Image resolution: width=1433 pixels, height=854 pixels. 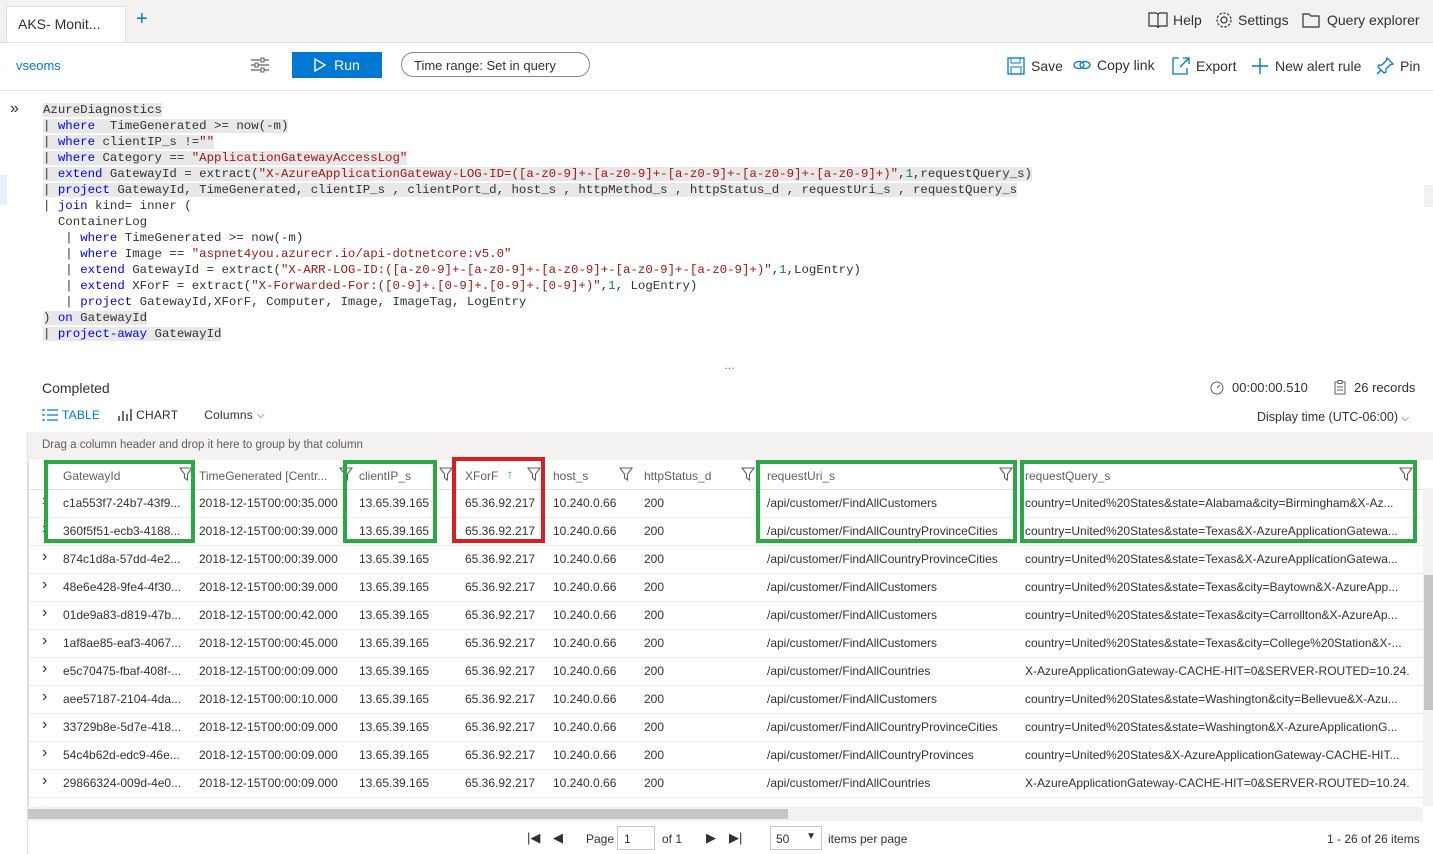 What do you see at coordinates (796, 838) in the screenshot?
I see `items-per-page-select: 50 ▼` at bounding box center [796, 838].